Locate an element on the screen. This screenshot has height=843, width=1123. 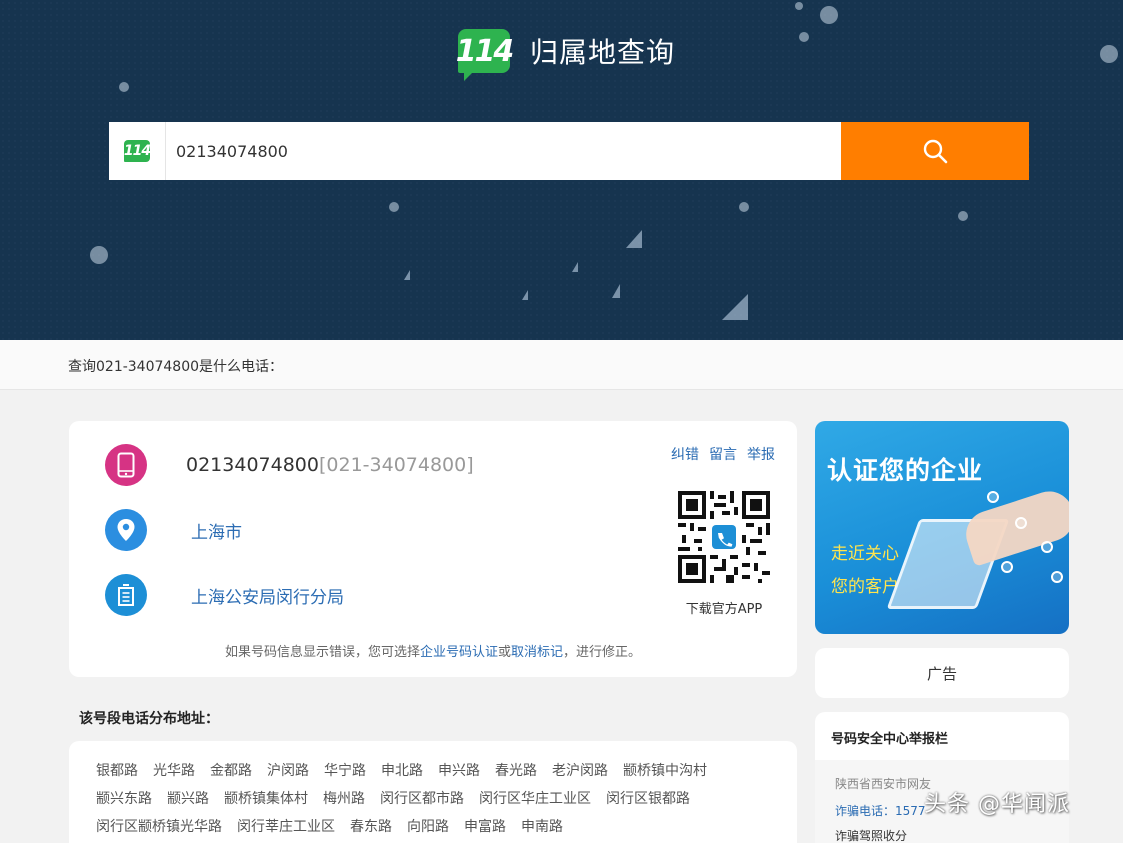
ad-line-1: 走近关心 is located at coordinates (865, 554).